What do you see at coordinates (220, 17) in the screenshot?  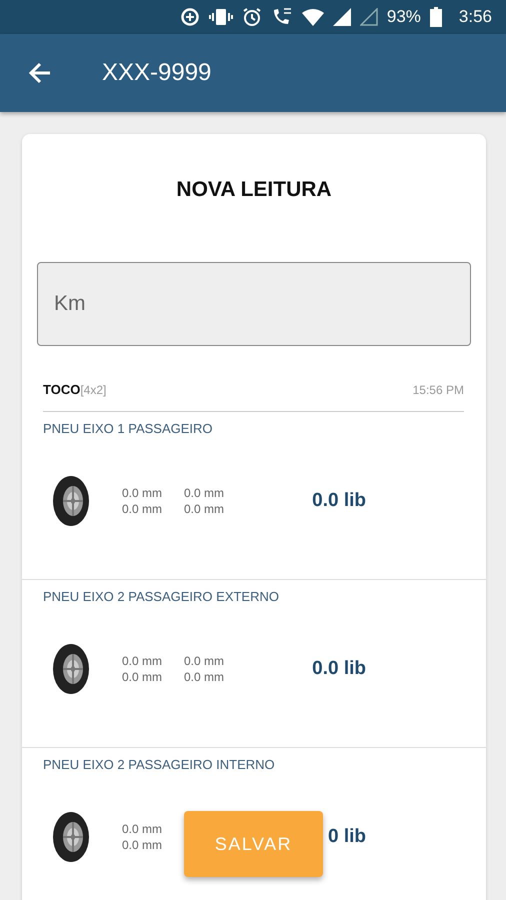 I see `vibrate-icon` at bounding box center [220, 17].